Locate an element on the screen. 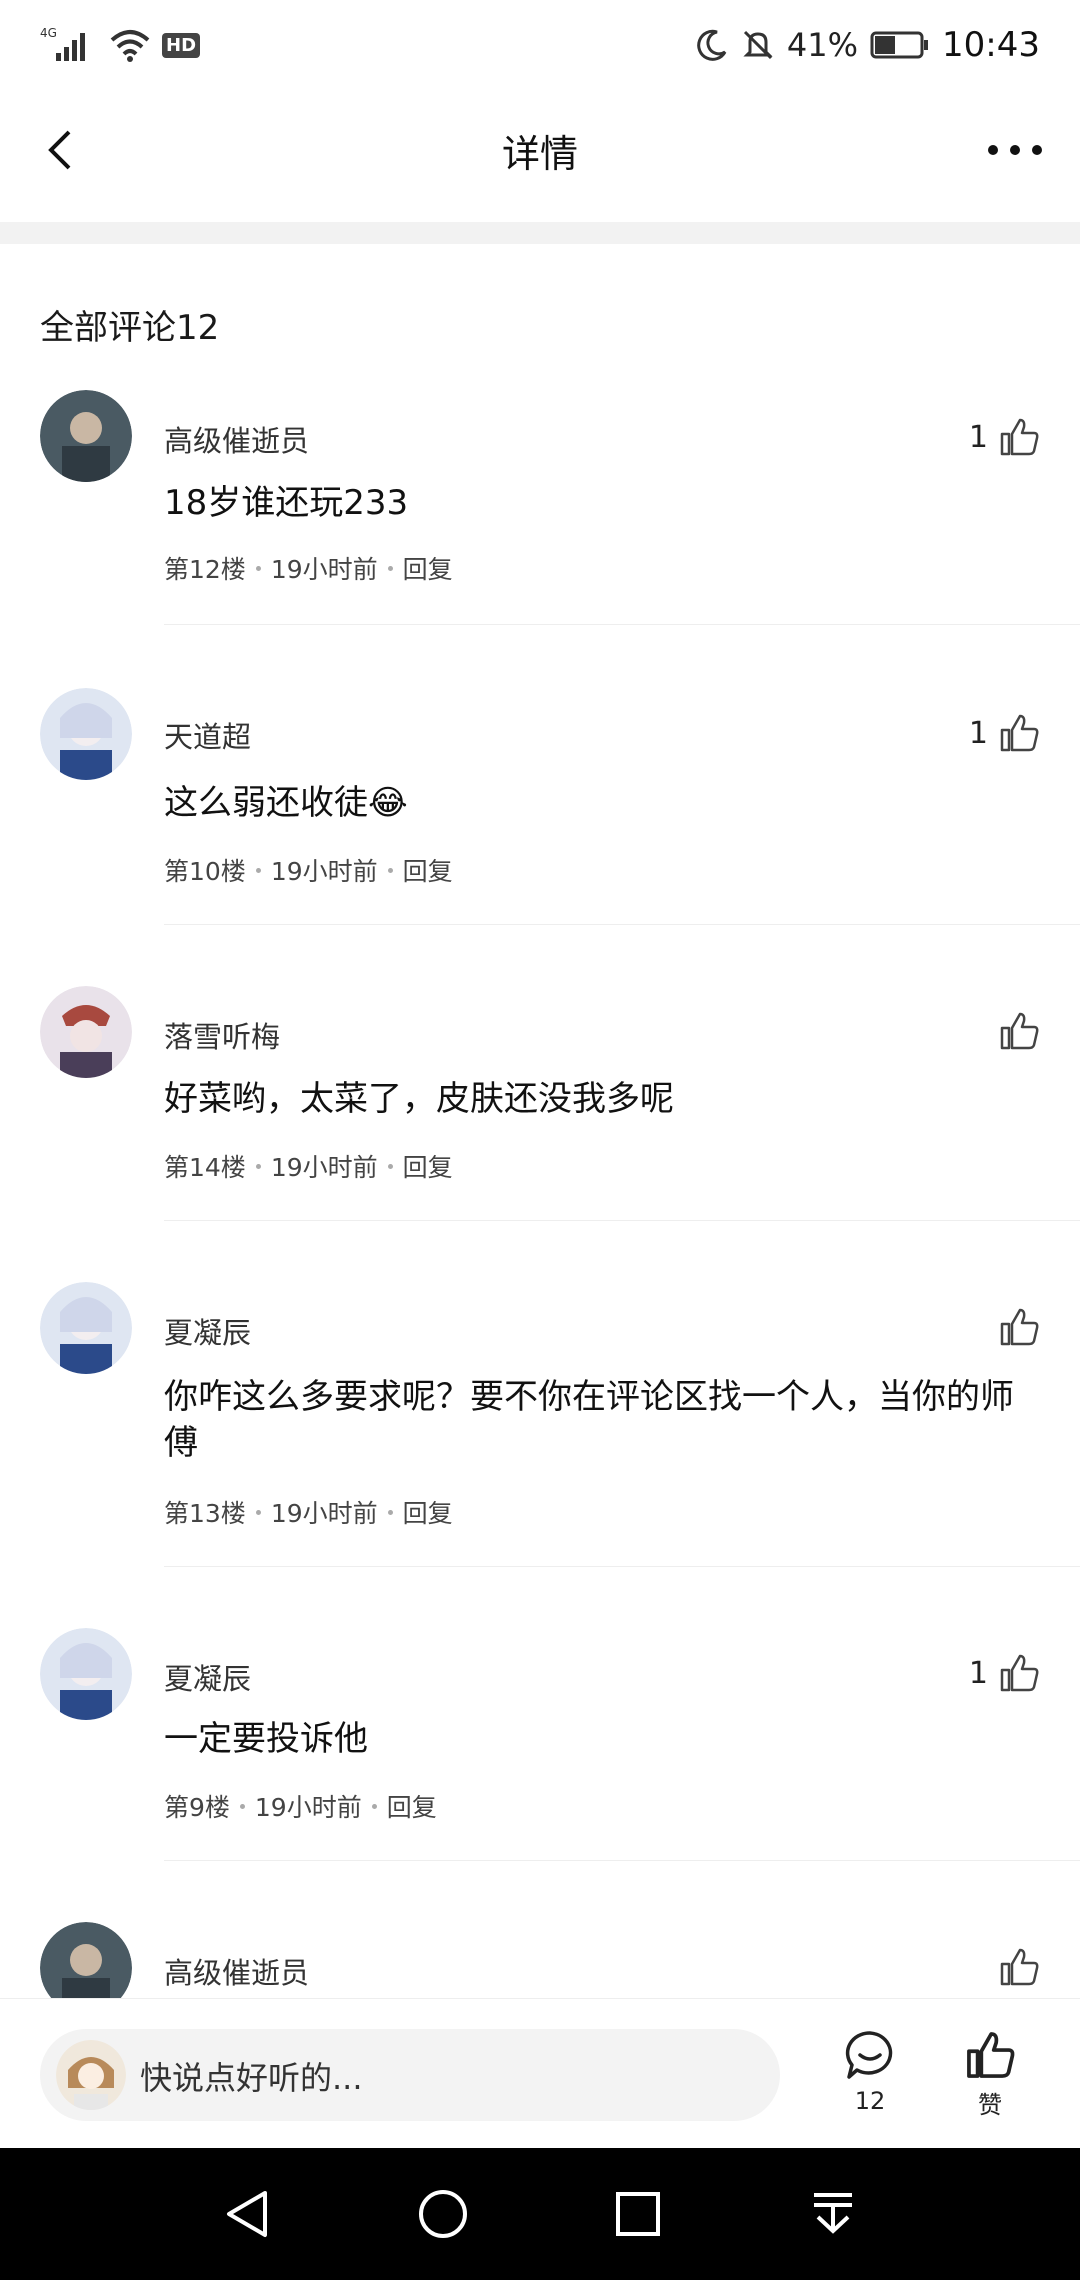 Image resolution: width=1080 pixels, height=2280 pixels. wifi-icon is located at coordinates (130, 46).